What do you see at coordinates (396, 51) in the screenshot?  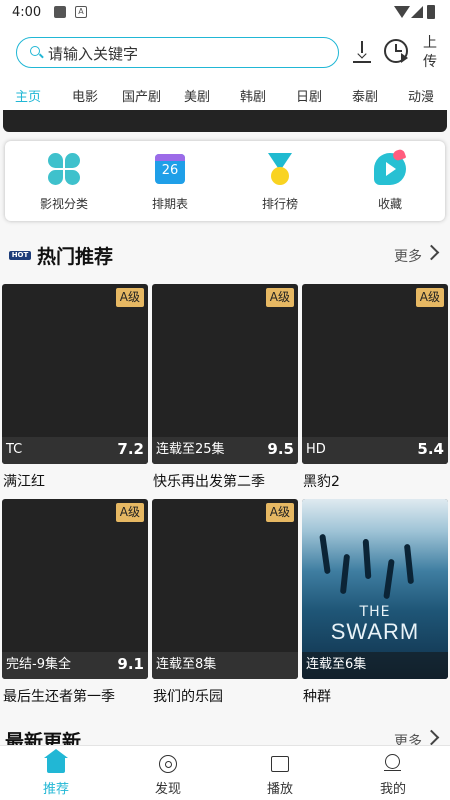 I see `history-button` at bounding box center [396, 51].